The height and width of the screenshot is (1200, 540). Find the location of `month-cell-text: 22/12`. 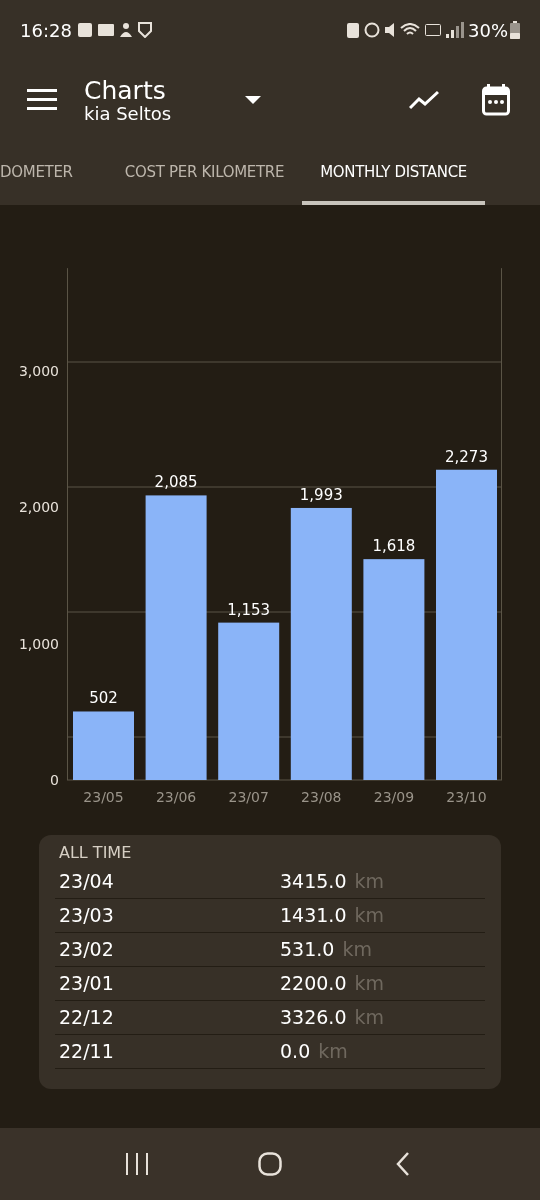

month-cell-text: 22/12 is located at coordinates (87, 1018).